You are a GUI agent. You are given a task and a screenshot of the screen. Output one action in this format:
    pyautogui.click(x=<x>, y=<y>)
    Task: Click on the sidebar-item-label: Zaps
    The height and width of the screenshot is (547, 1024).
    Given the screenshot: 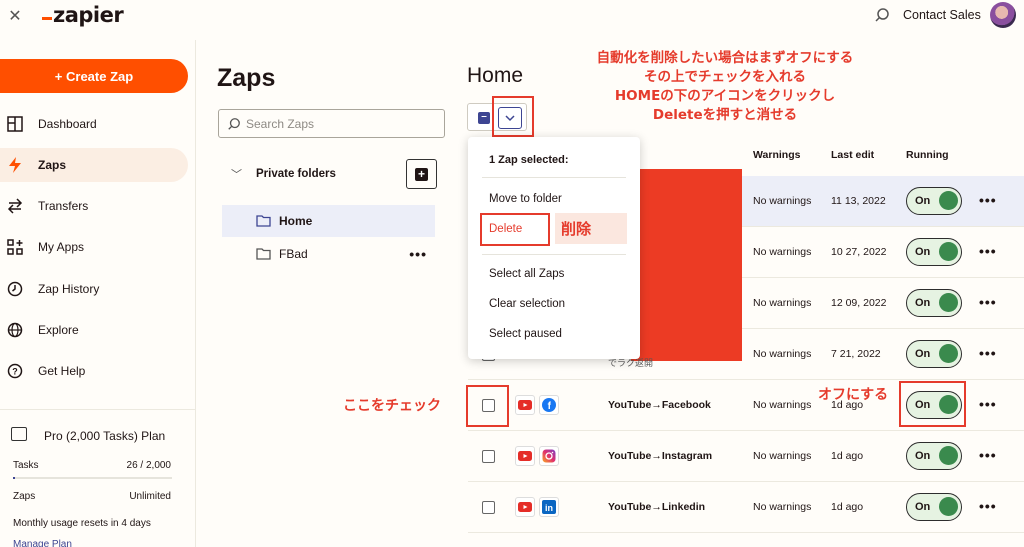 What is the action you would take?
    pyautogui.click(x=52, y=165)
    